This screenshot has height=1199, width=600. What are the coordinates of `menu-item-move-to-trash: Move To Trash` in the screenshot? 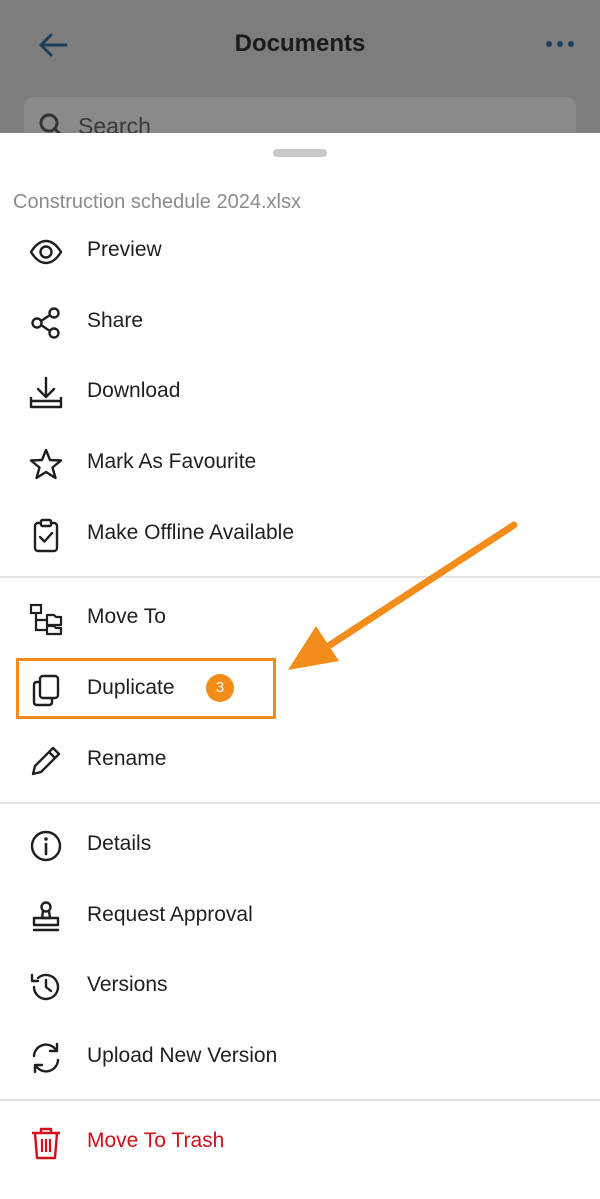 It's located at (300, 1142).